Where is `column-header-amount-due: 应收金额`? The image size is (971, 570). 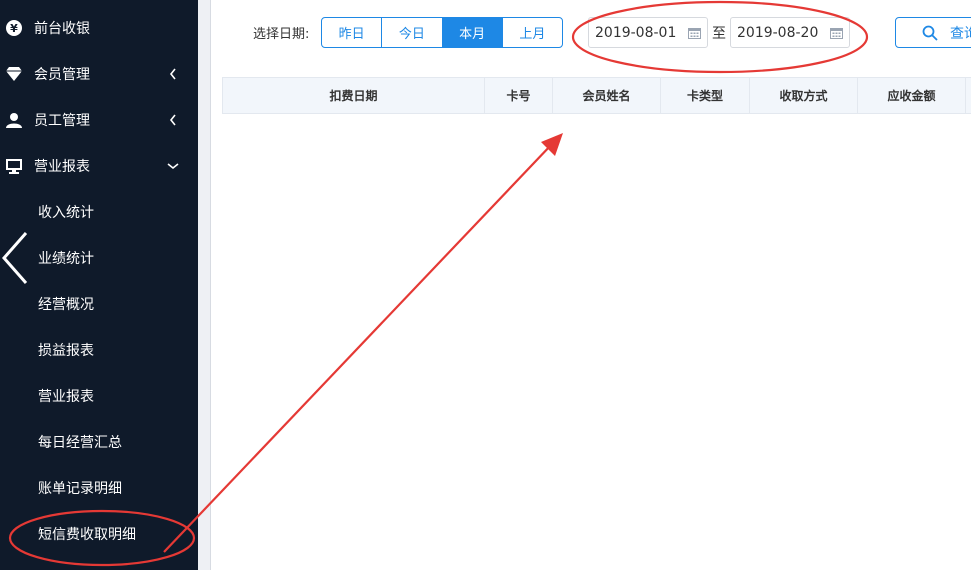
column-header-amount-due: 应收金额 is located at coordinates (912, 95).